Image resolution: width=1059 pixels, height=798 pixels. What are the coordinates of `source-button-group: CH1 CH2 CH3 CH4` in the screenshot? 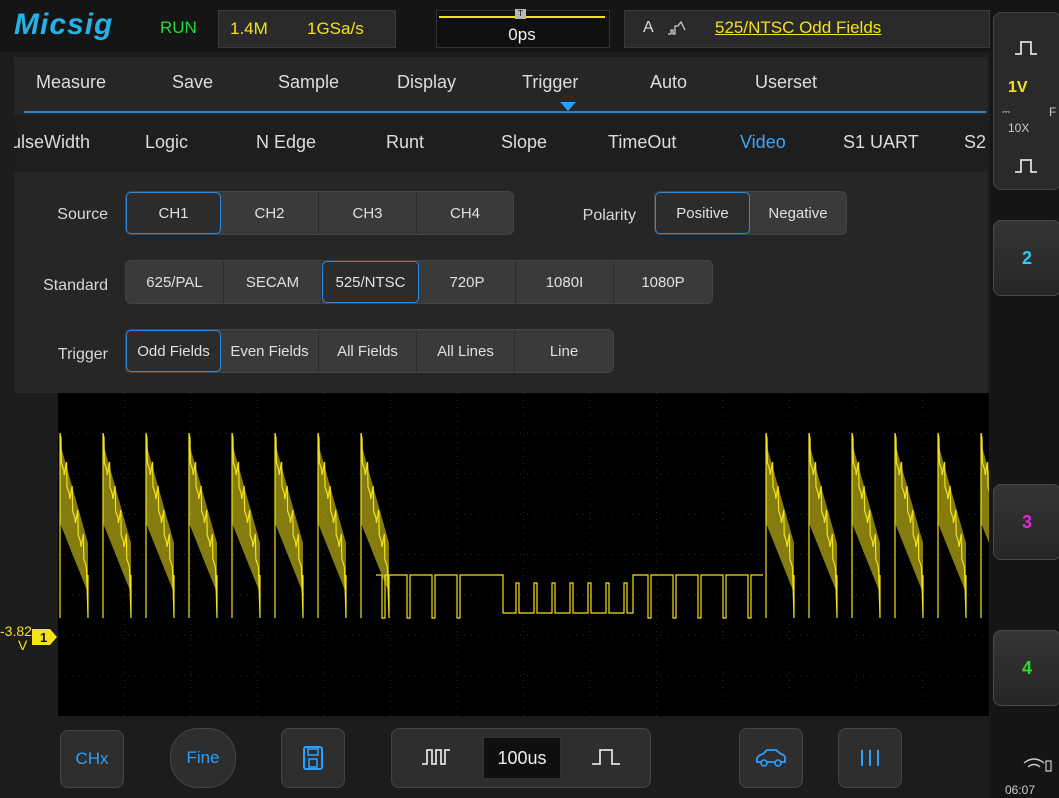 It's located at (319, 213).